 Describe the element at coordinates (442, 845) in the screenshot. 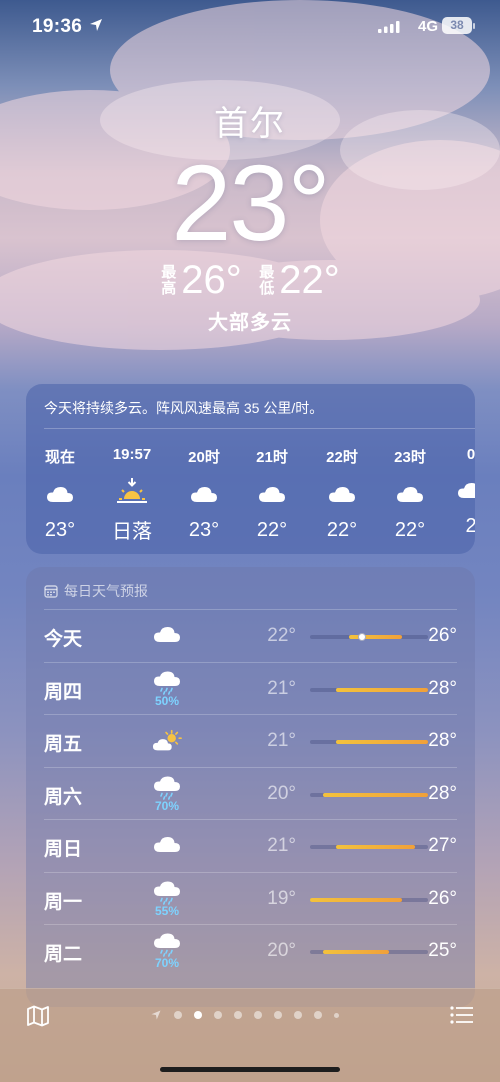

I see `high-temp: 27°` at that location.